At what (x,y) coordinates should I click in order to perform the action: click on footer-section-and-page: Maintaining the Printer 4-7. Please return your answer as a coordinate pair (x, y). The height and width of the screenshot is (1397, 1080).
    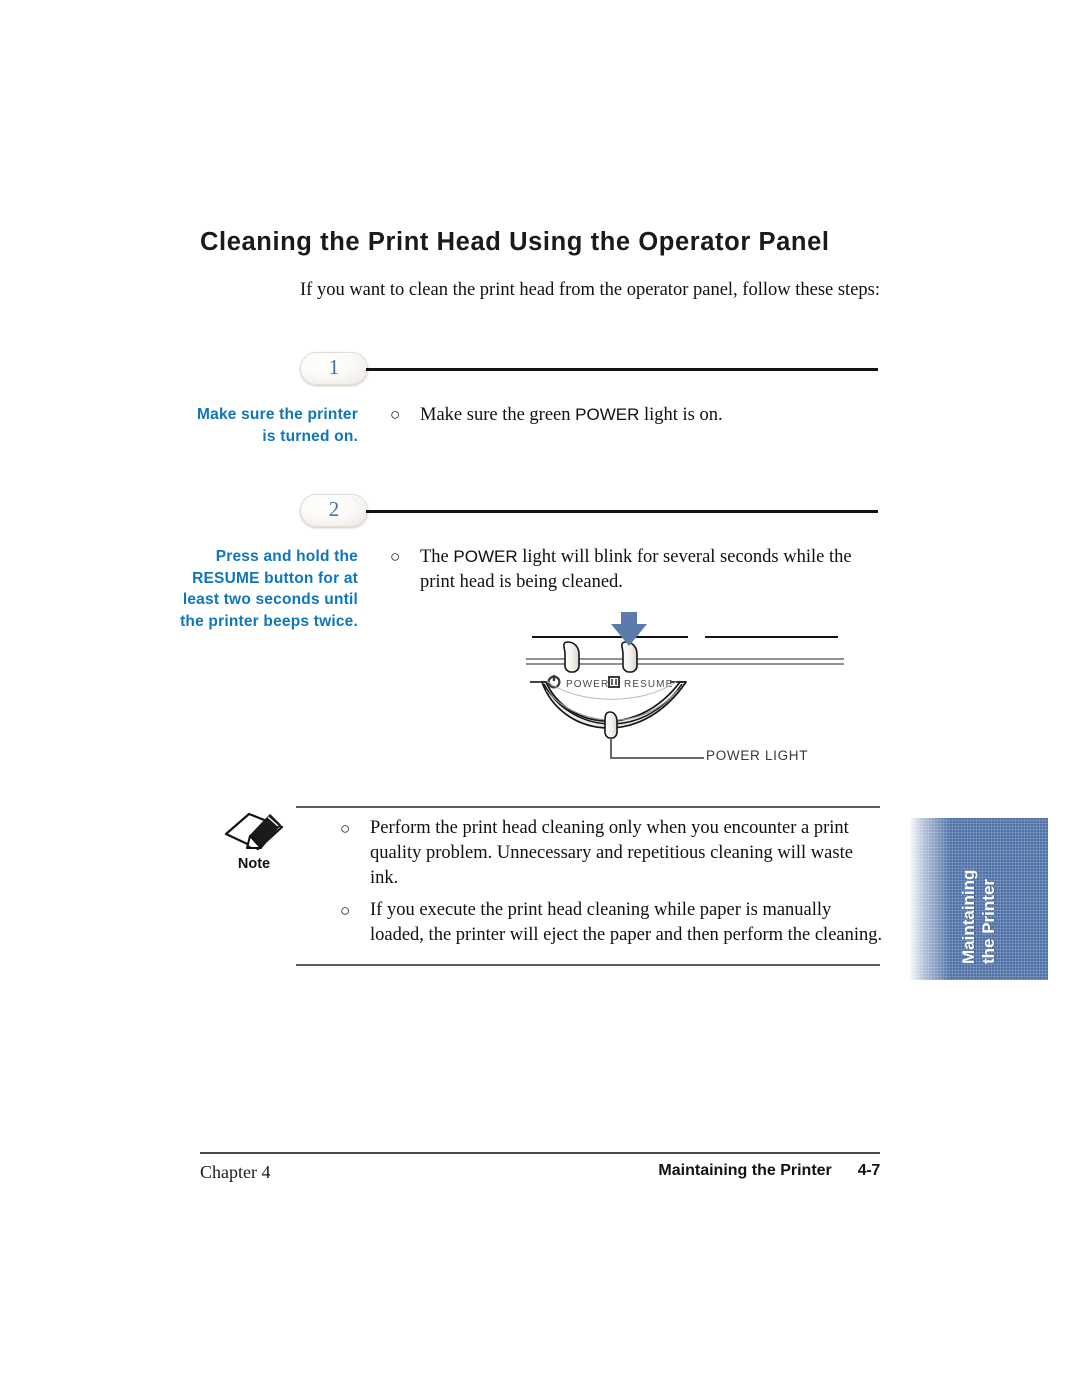
    Looking at the image, I should click on (769, 1171).